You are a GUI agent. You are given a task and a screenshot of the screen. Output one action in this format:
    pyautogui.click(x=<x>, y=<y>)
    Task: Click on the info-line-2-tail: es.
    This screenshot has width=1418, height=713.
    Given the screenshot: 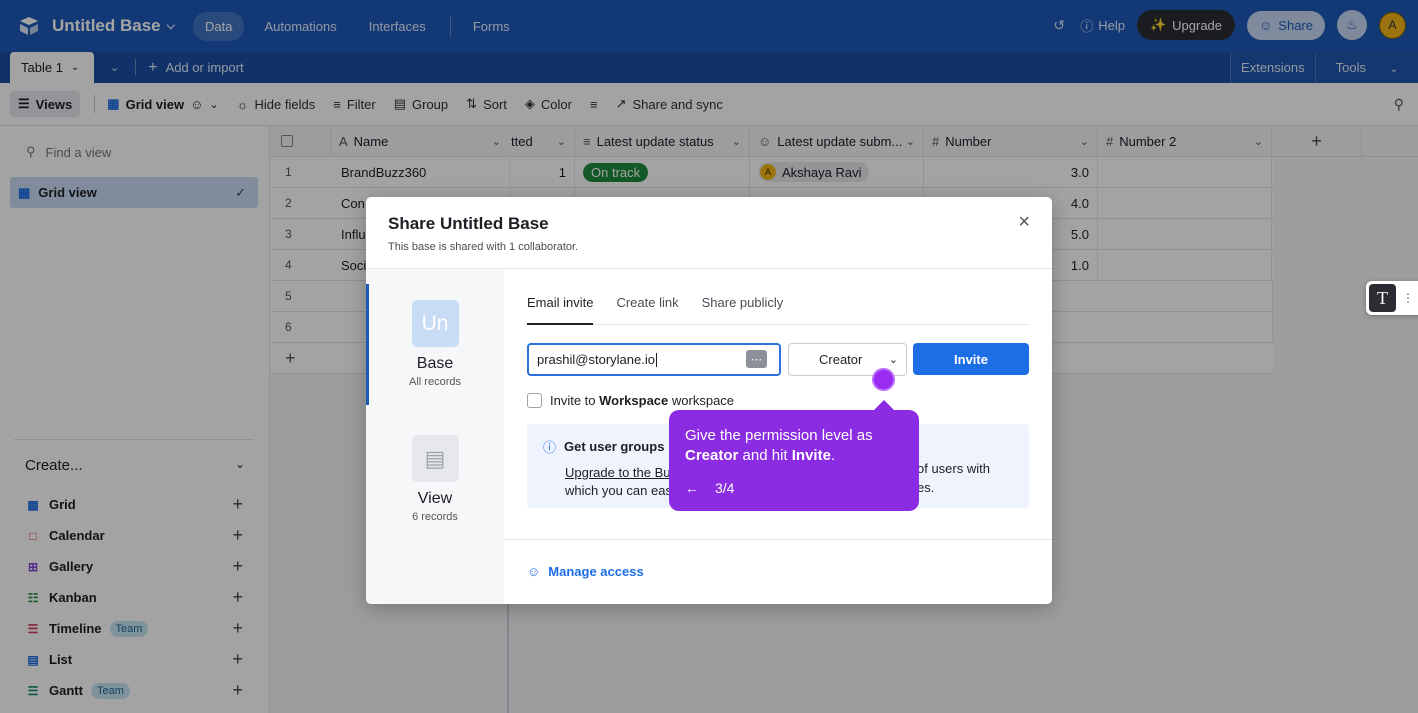 What is the action you would take?
    pyautogui.click(x=926, y=487)
    